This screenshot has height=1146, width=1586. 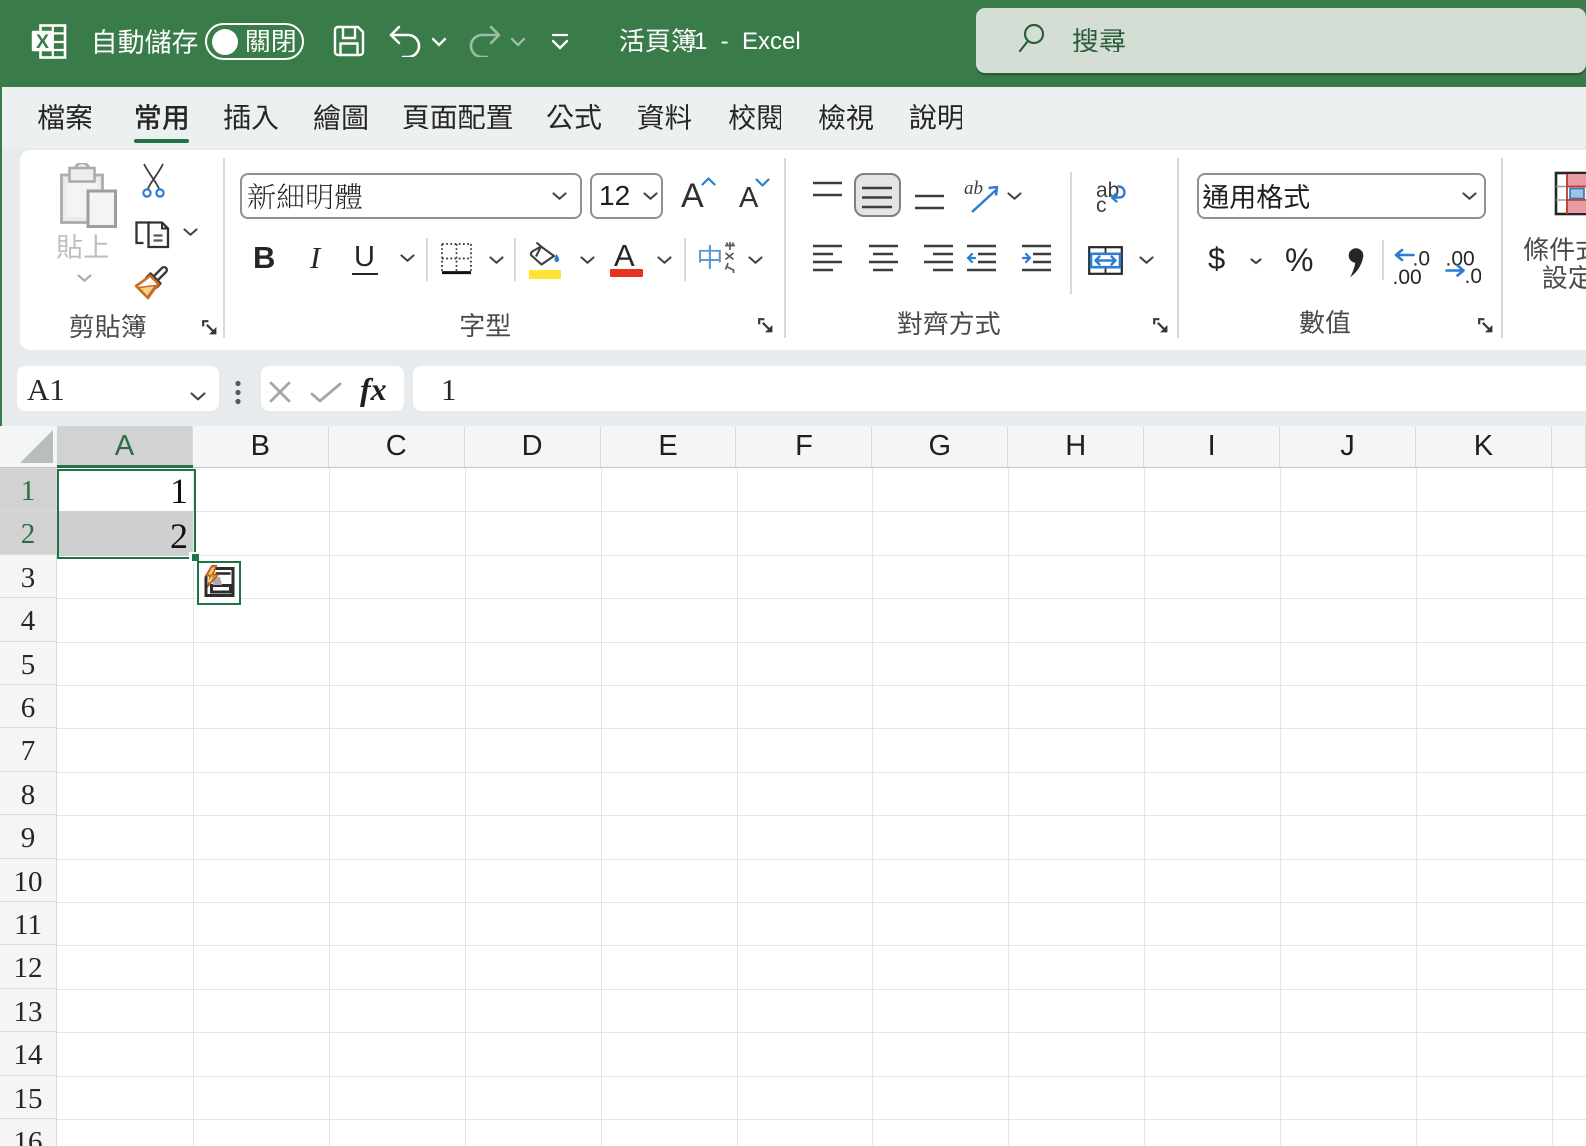 I want to click on svg-text: .0, so click(x=1473, y=275).